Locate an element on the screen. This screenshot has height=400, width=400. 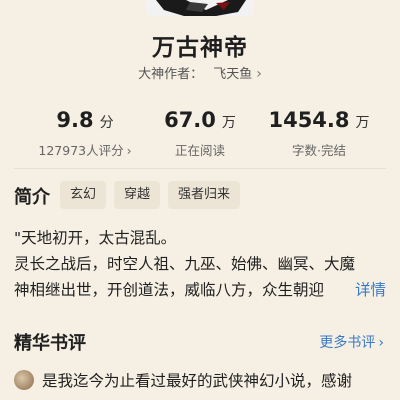
genre-tags: 玄幻 穿越 强者归来 is located at coordinates (150, 195).